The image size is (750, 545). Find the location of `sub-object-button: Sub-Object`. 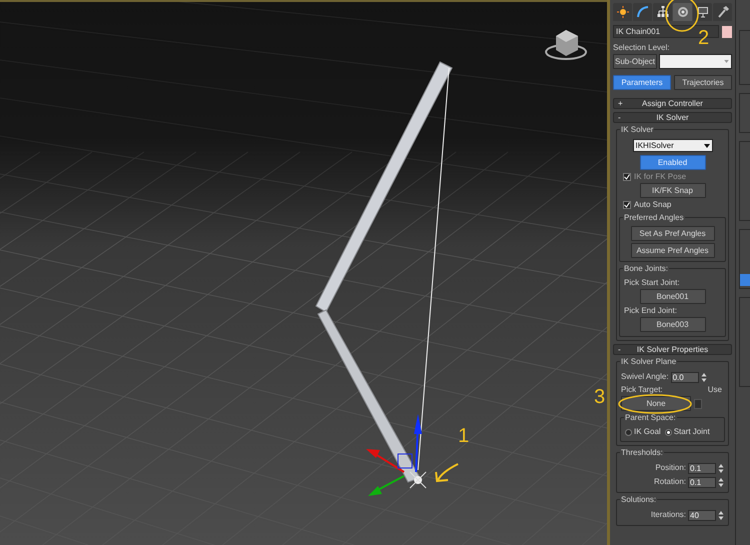

sub-object-button: Sub-Object is located at coordinates (635, 61).